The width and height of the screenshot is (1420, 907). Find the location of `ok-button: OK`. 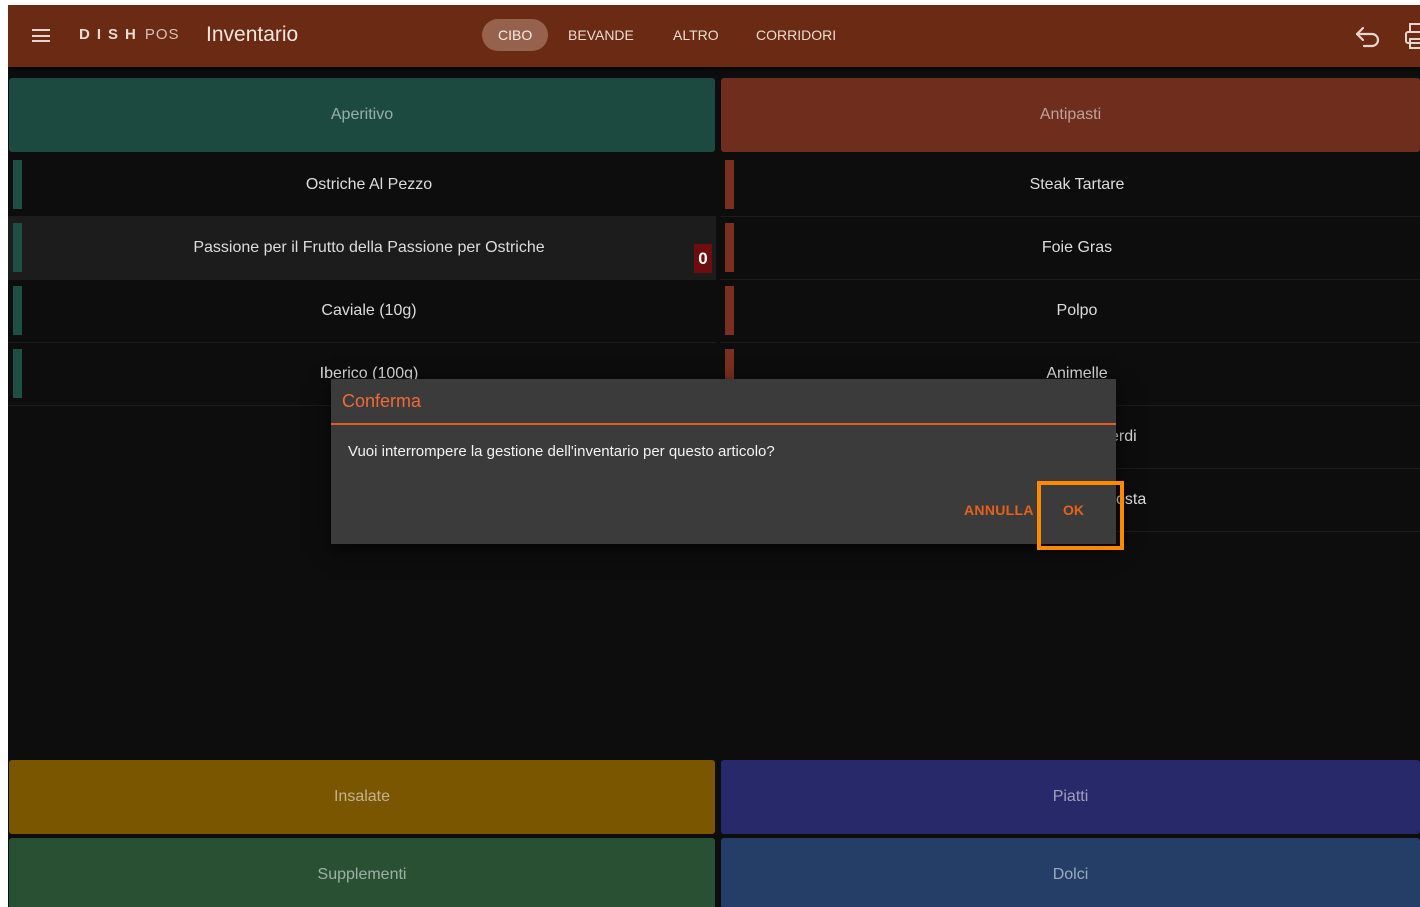

ok-button: OK is located at coordinates (1073, 510).